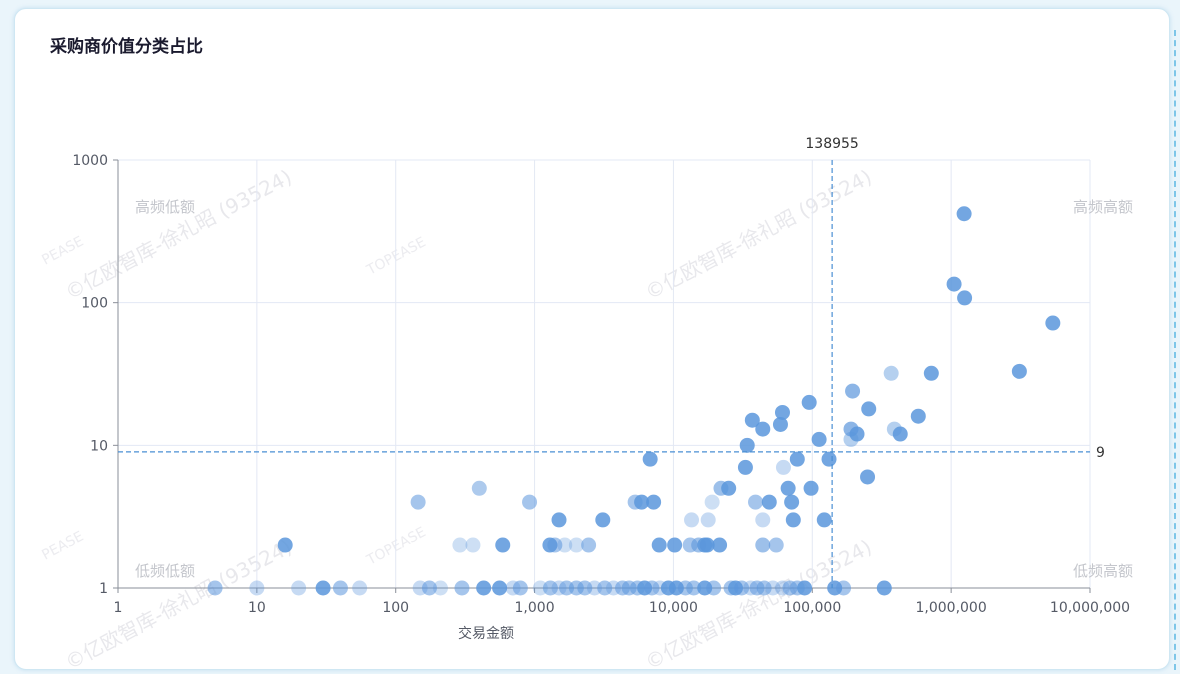 Image resolution: width=1180 pixels, height=674 pixels. Describe the element at coordinates (1100, 453) in the screenshot. I see `y-mark-label: 9` at that location.